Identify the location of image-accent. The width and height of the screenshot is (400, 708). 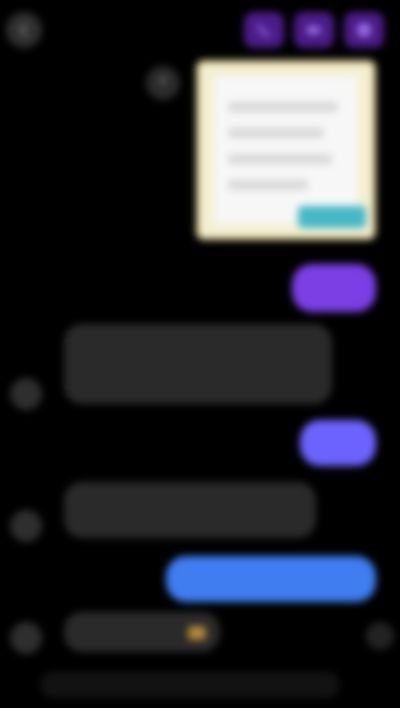
(332, 217).